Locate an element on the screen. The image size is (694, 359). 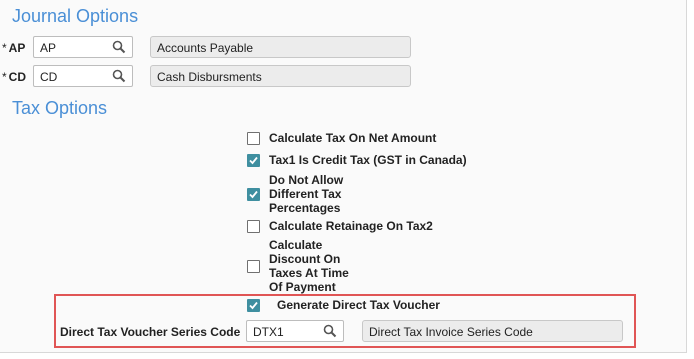
cd-label: * CD is located at coordinates (14, 77).